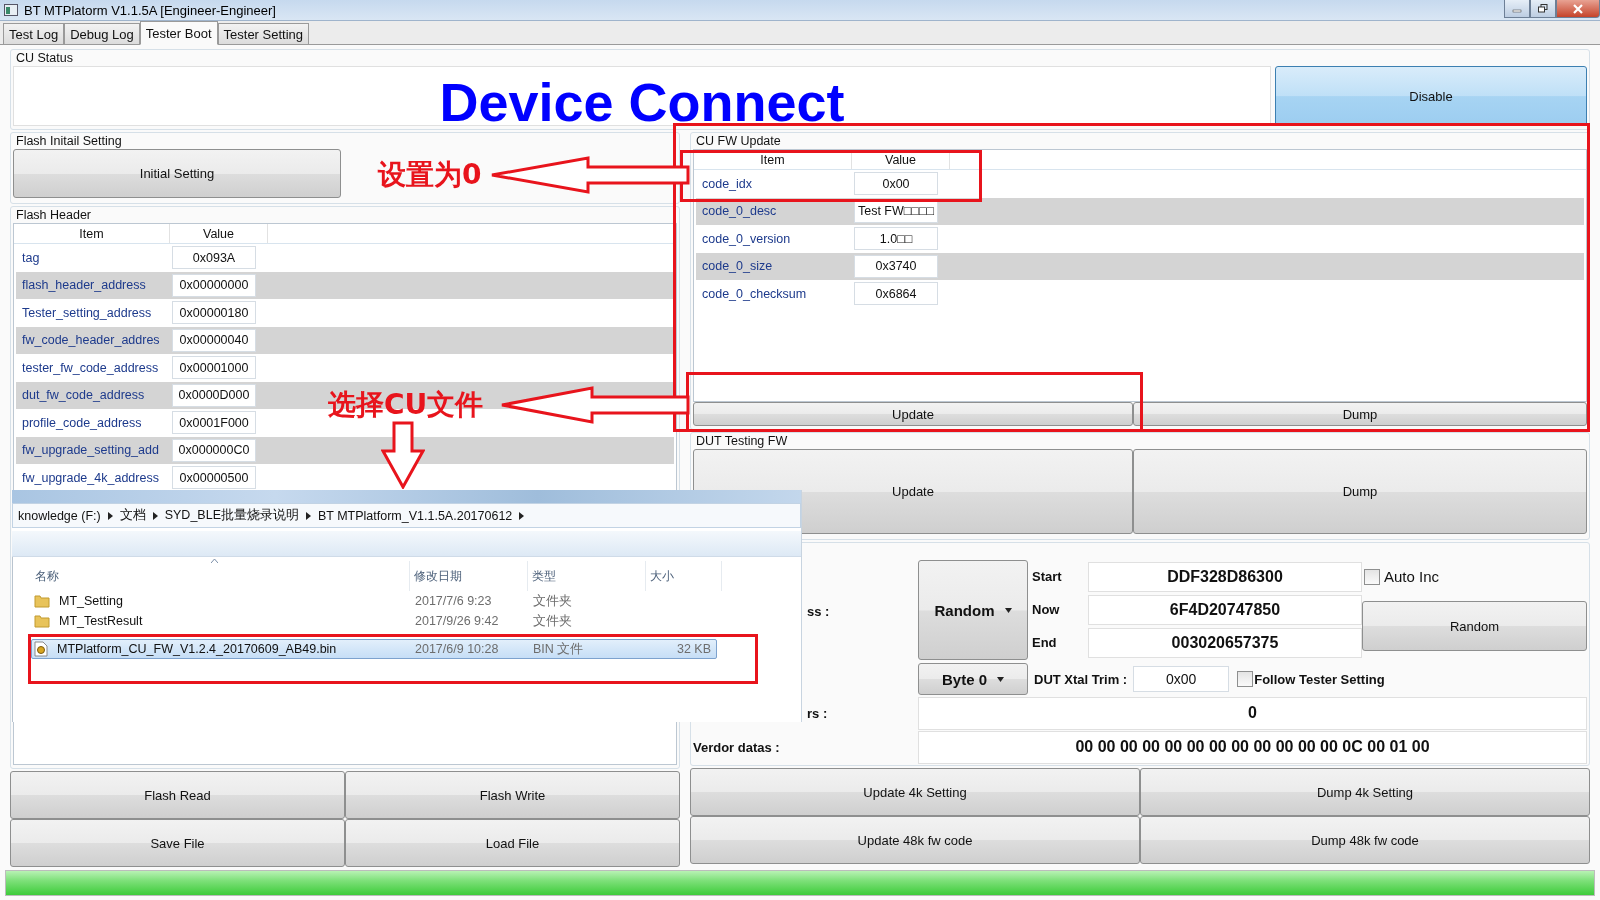 This screenshot has height=900, width=1600. What do you see at coordinates (263, 33) in the screenshot?
I see `tab: Tester Setting` at bounding box center [263, 33].